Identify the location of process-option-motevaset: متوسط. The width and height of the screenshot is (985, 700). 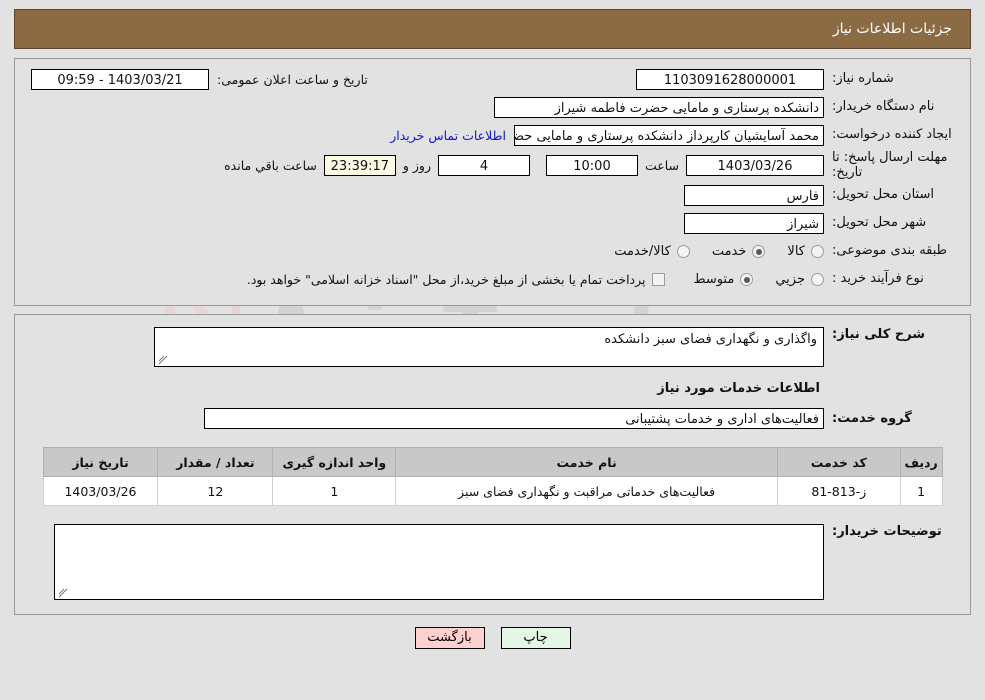
(723, 280).